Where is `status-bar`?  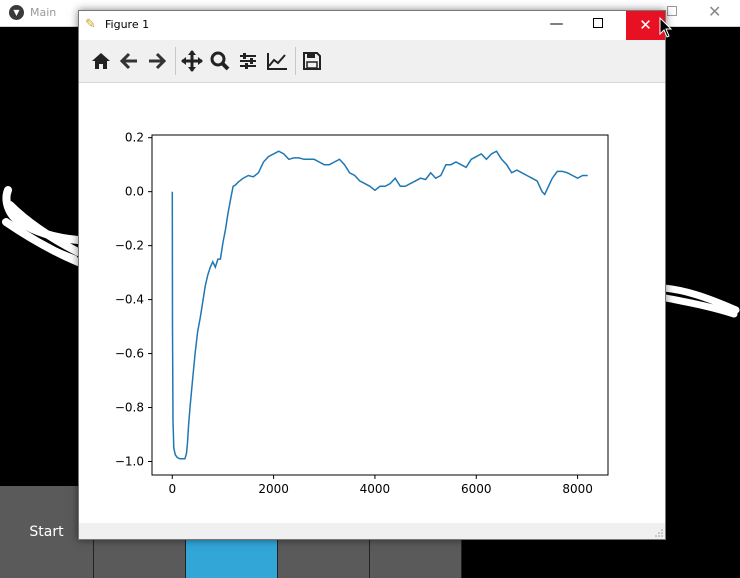 status-bar is located at coordinates (372, 531).